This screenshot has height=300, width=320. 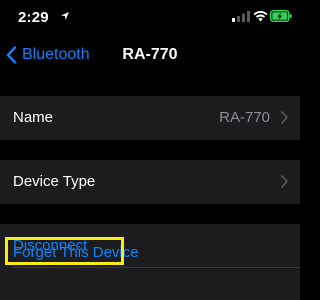 What do you see at coordinates (33, 117) in the screenshot?
I see `name-label: Name` at bounding box center [33, 117].